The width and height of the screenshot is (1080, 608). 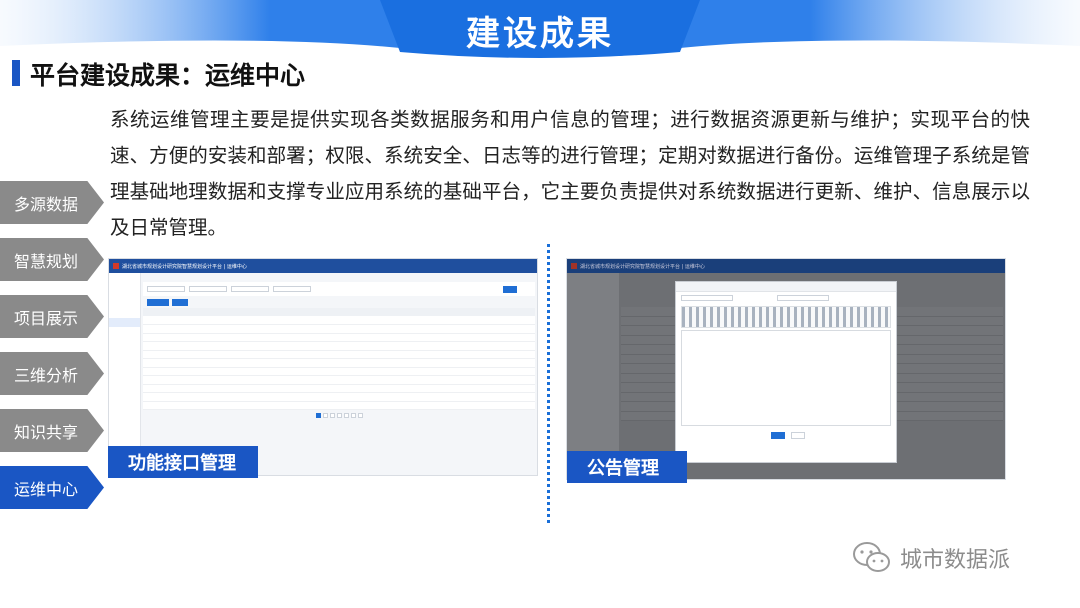 What do you see at coordinates (339, 415) in the screenshot?
I see `pagination` at bounding box center [339, 415].